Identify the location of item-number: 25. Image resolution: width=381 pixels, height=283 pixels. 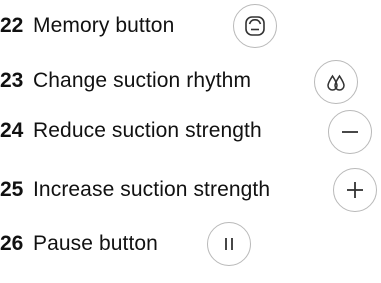
(12, 189).